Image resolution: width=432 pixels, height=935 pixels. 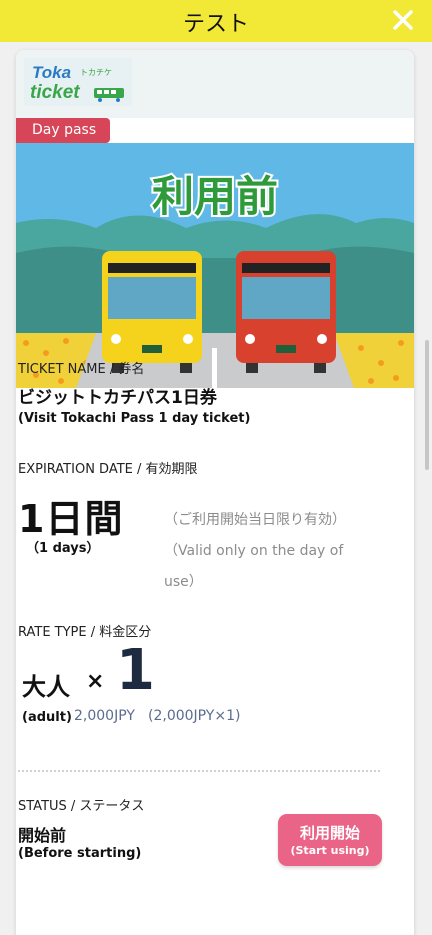 What do you see at coordinates (427, 405) in the screenshot?
I see `scrollbar` at bounding box center [427, 405].